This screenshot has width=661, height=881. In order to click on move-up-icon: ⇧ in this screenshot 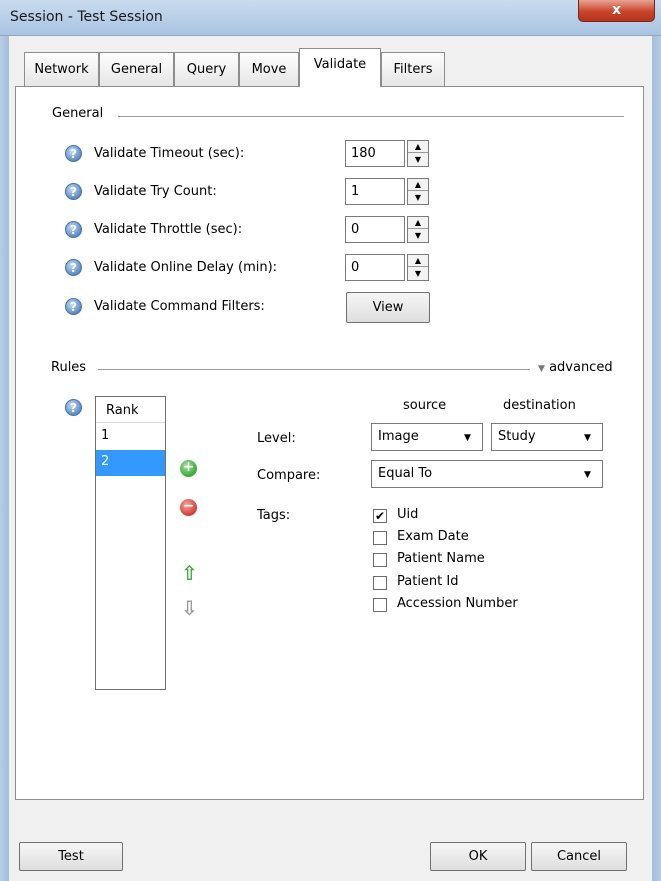, I will do `click(189, 573)`.